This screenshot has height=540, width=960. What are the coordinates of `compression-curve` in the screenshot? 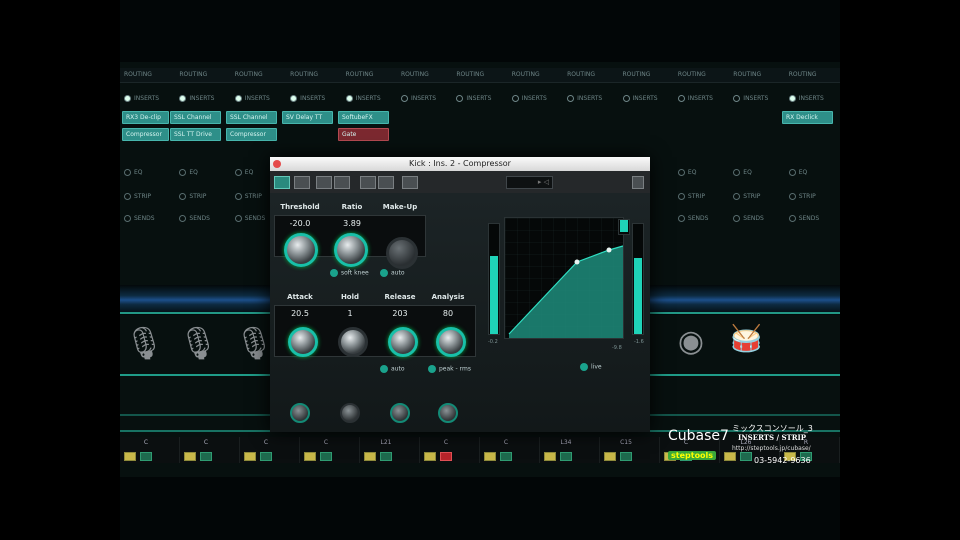 It's located at (564, 278).